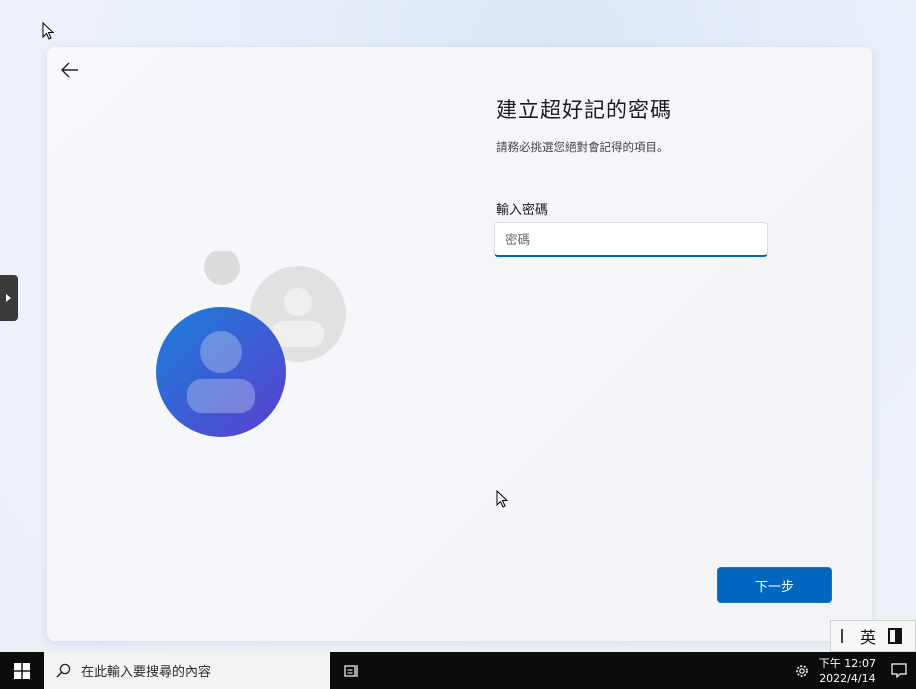 The height and width of the screenshot is (689, 916). I want to click on taskbar-search-box: 在此輸入要搜尋的內容, so click(187, 670).